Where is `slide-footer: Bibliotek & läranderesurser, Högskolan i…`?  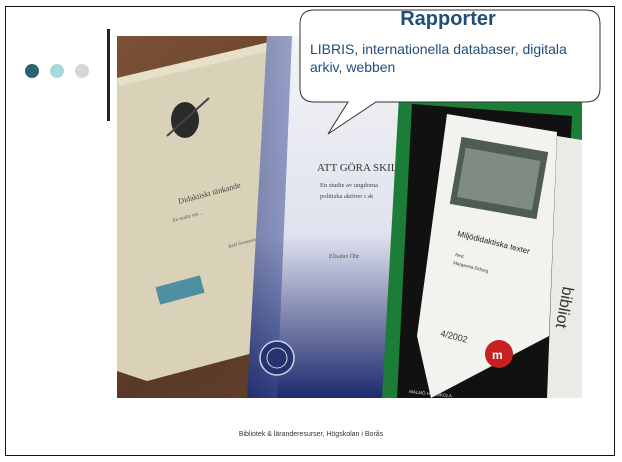 slide-footer: Bibliotek & läranderesurser, Högskolan i… is located at coordinates (311, 434).